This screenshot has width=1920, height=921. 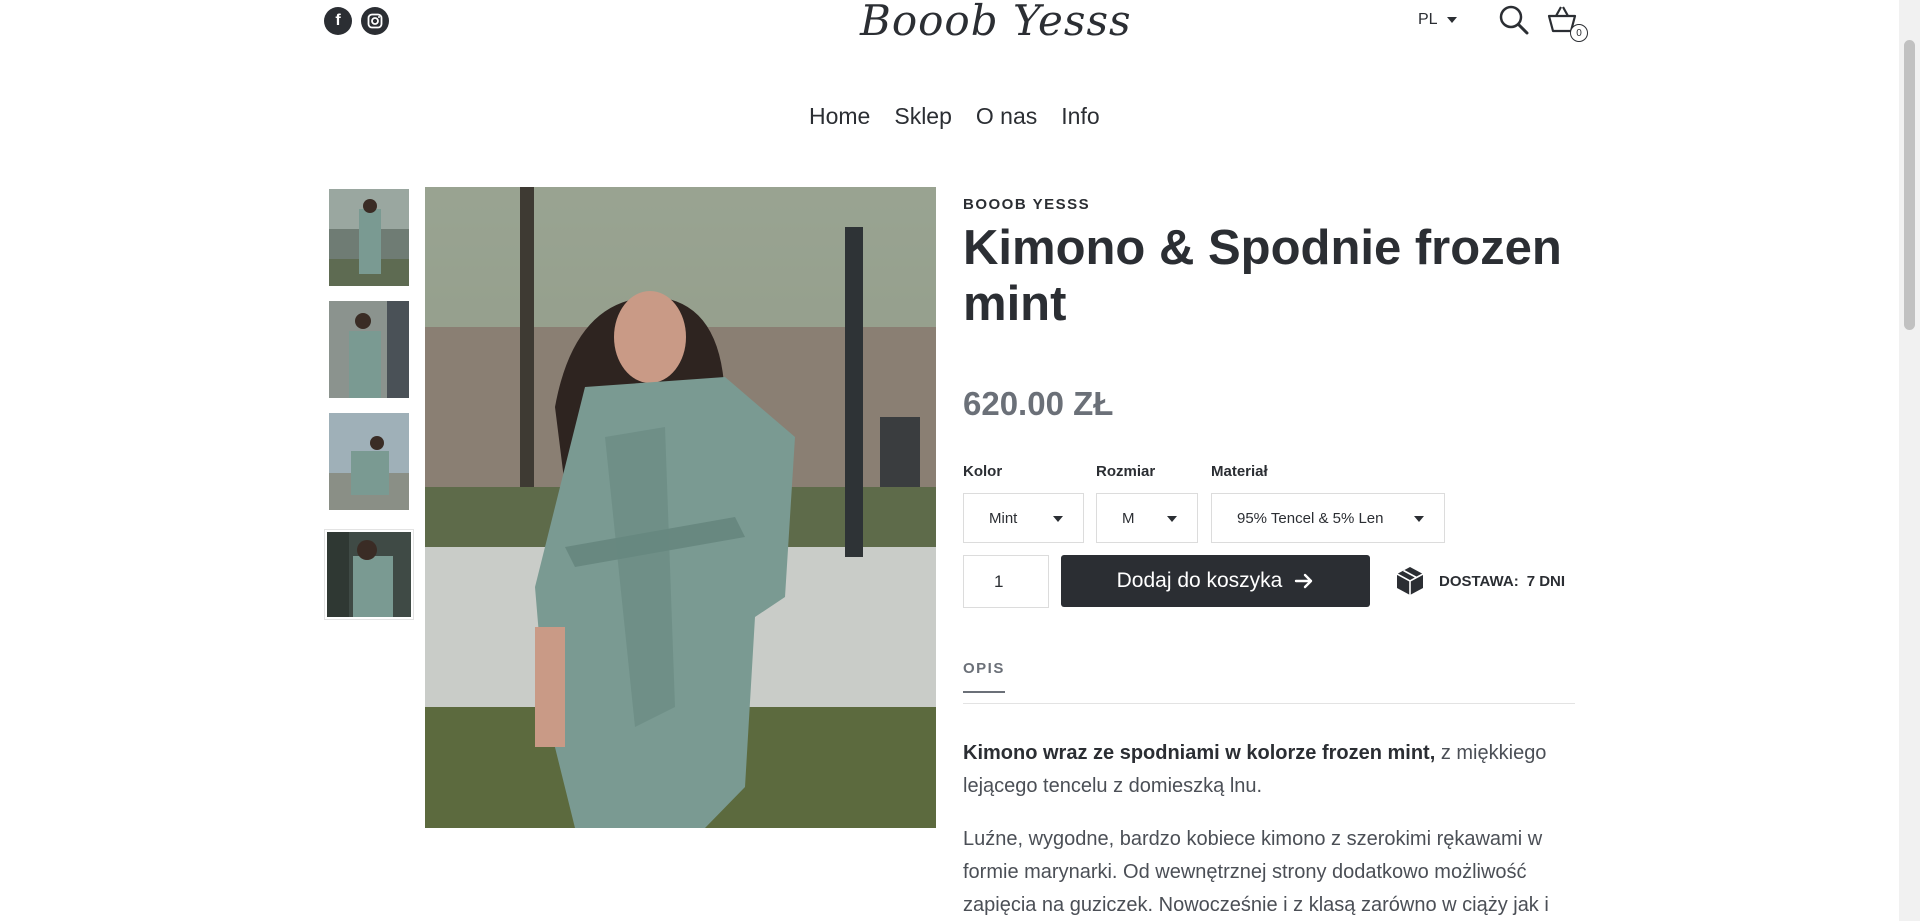 I want to click on add-to-cart-button: Dodaj do koszyka, so click(x=1215, y=581).